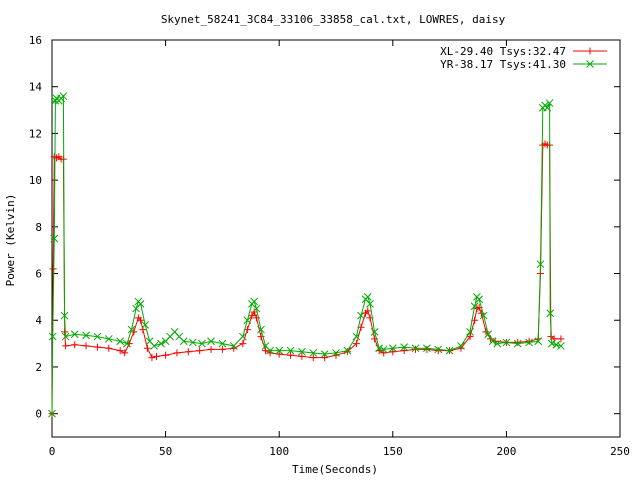 The height and width of the screenshot is (480, 640). What do you see at coordinates (165, 451) in the screenshot?
I see `x-tick-label: 50` at bounding box center [165, 451].